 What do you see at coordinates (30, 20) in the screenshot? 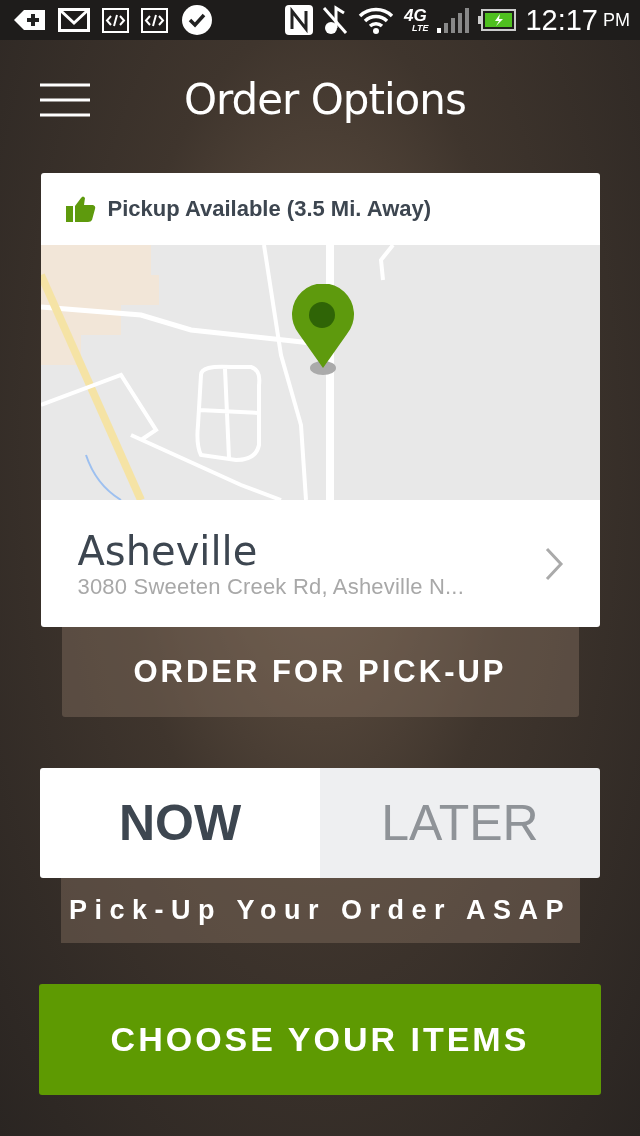
I see `tag-plus-icon` at bounding box center [30, 20].